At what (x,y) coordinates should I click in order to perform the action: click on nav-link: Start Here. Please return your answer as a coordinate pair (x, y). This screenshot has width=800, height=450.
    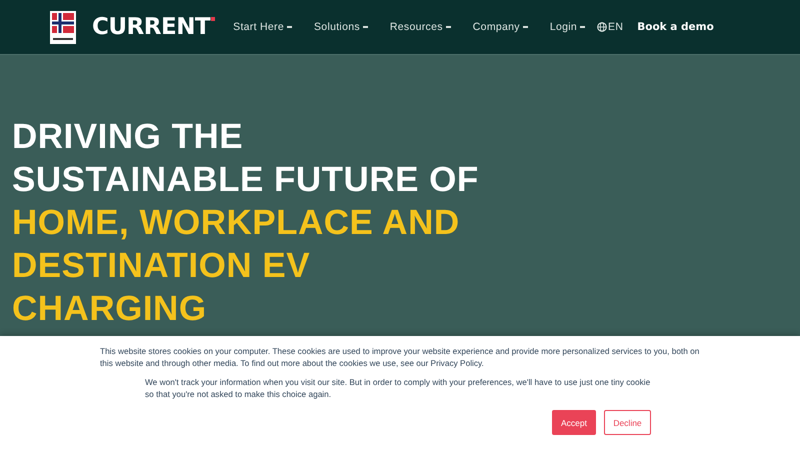
    Looking at the image, I should click on (262, 27).